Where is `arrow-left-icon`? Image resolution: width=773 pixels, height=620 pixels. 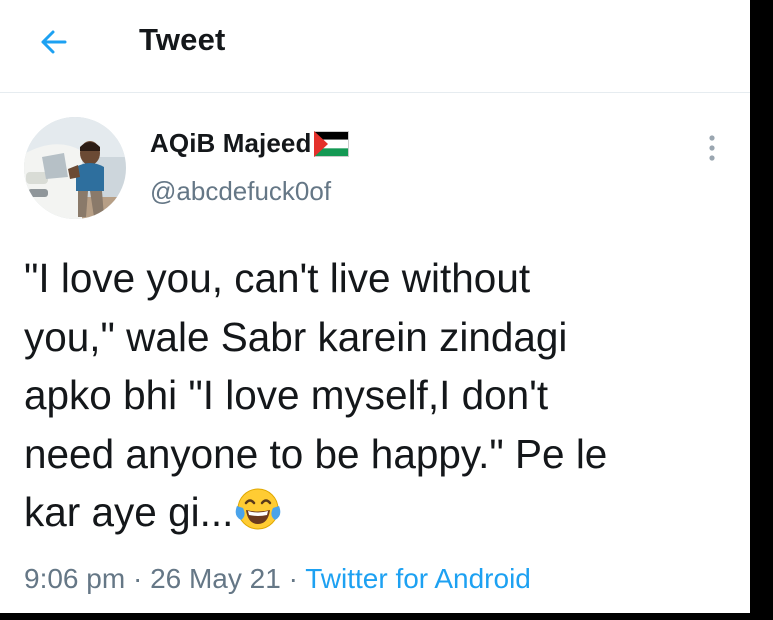
arrow-left-icon is located at coordinates (54, 42).